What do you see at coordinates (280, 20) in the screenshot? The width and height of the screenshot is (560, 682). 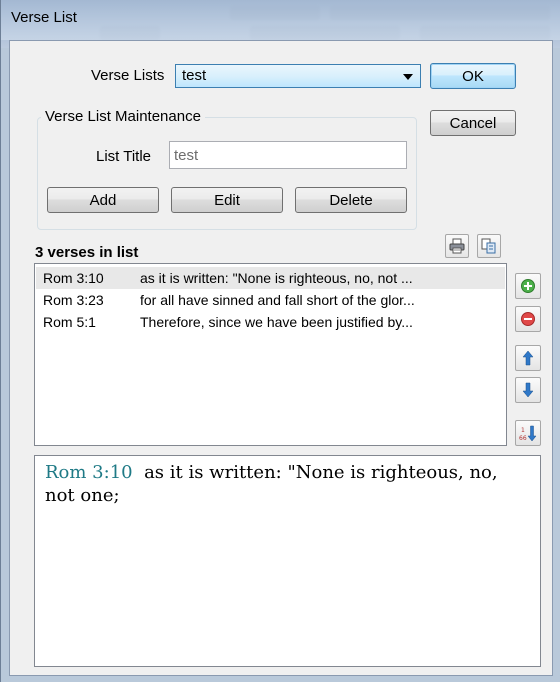 I see `title-bar: Verse List` at bounding box center [280, 20].